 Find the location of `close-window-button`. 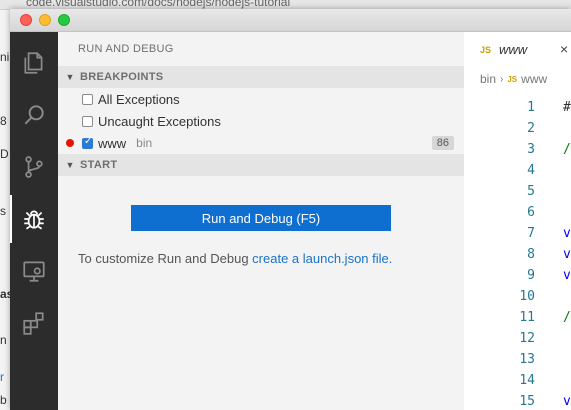

close-window-button is located at coordinates (26, 20).